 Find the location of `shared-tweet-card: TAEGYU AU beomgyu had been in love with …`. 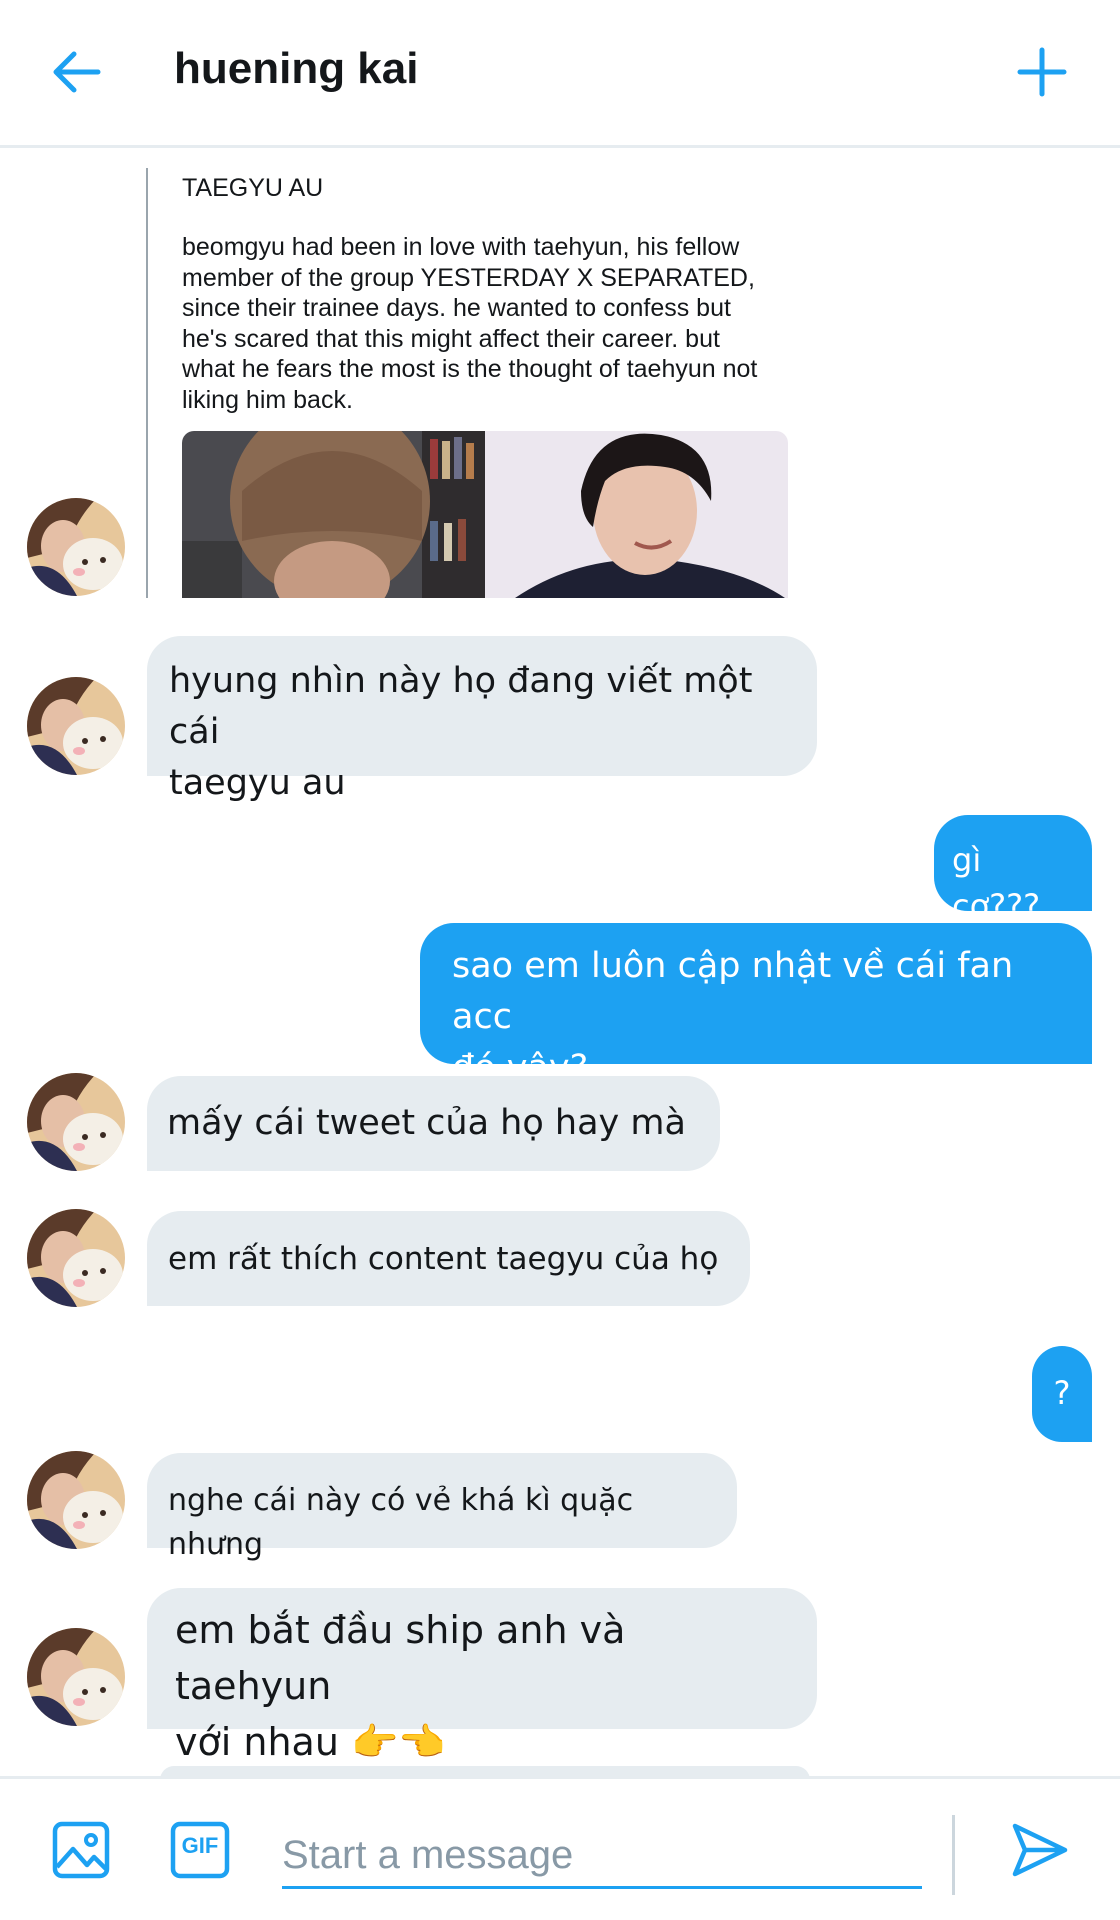

shared-tweet-card: TAEGYU AU beomgyu had been in love with … is located at coordinates (471, 383).